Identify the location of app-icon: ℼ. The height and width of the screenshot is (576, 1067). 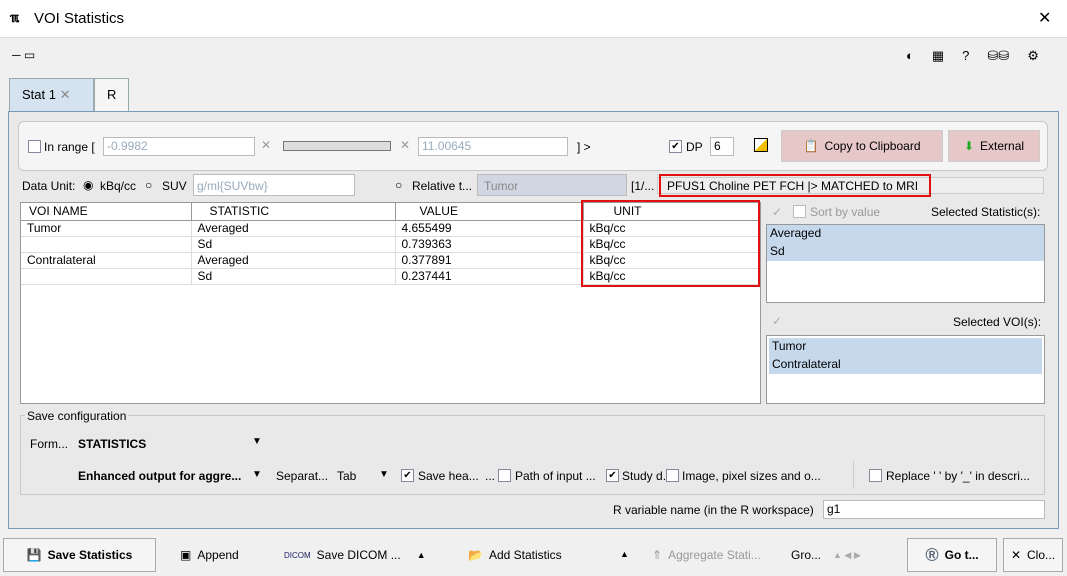
(15, 17).